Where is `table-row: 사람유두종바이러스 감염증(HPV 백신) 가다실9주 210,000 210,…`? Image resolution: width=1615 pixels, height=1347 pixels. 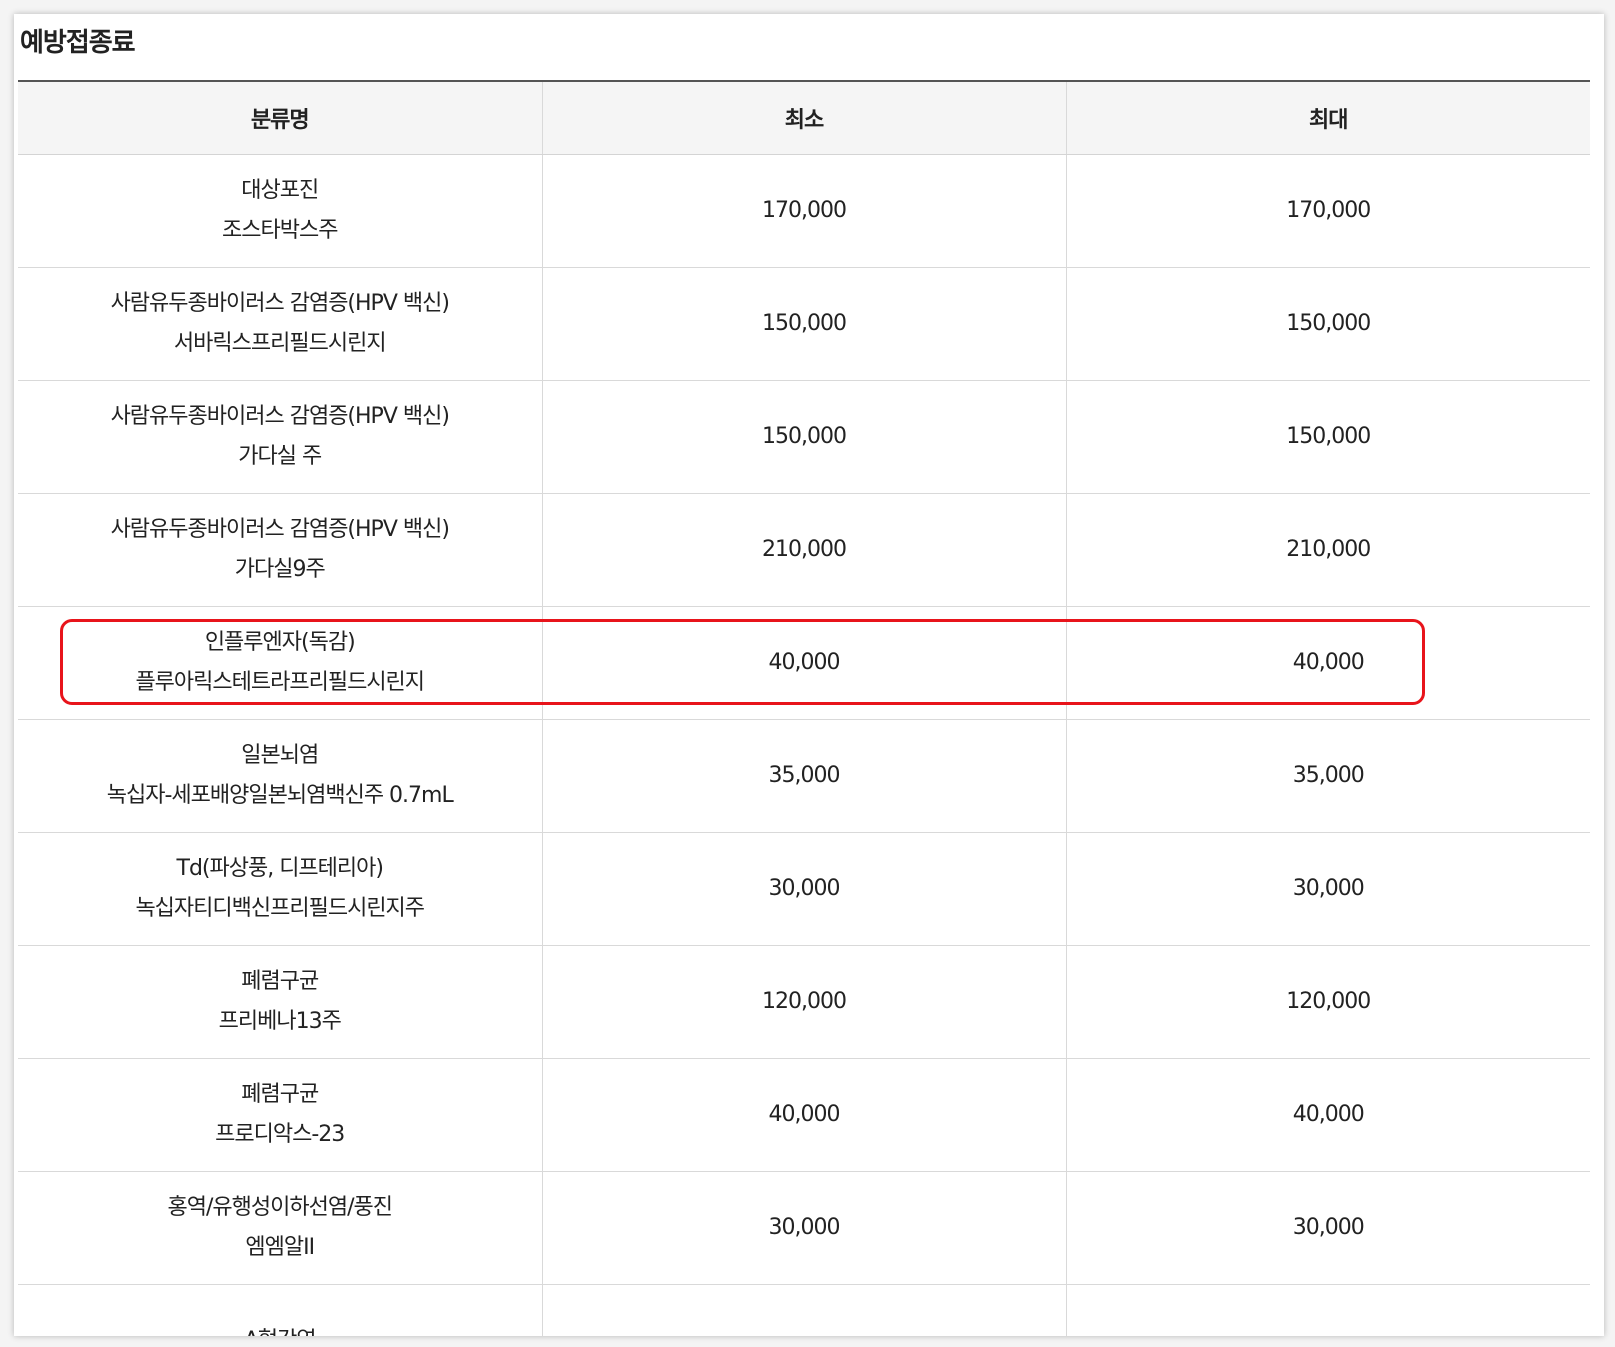
table-row: 사람유두종바이러스 감염증(HPV 백신) 가다실9주 210,000 210,… is located at coordinates (804, 550).